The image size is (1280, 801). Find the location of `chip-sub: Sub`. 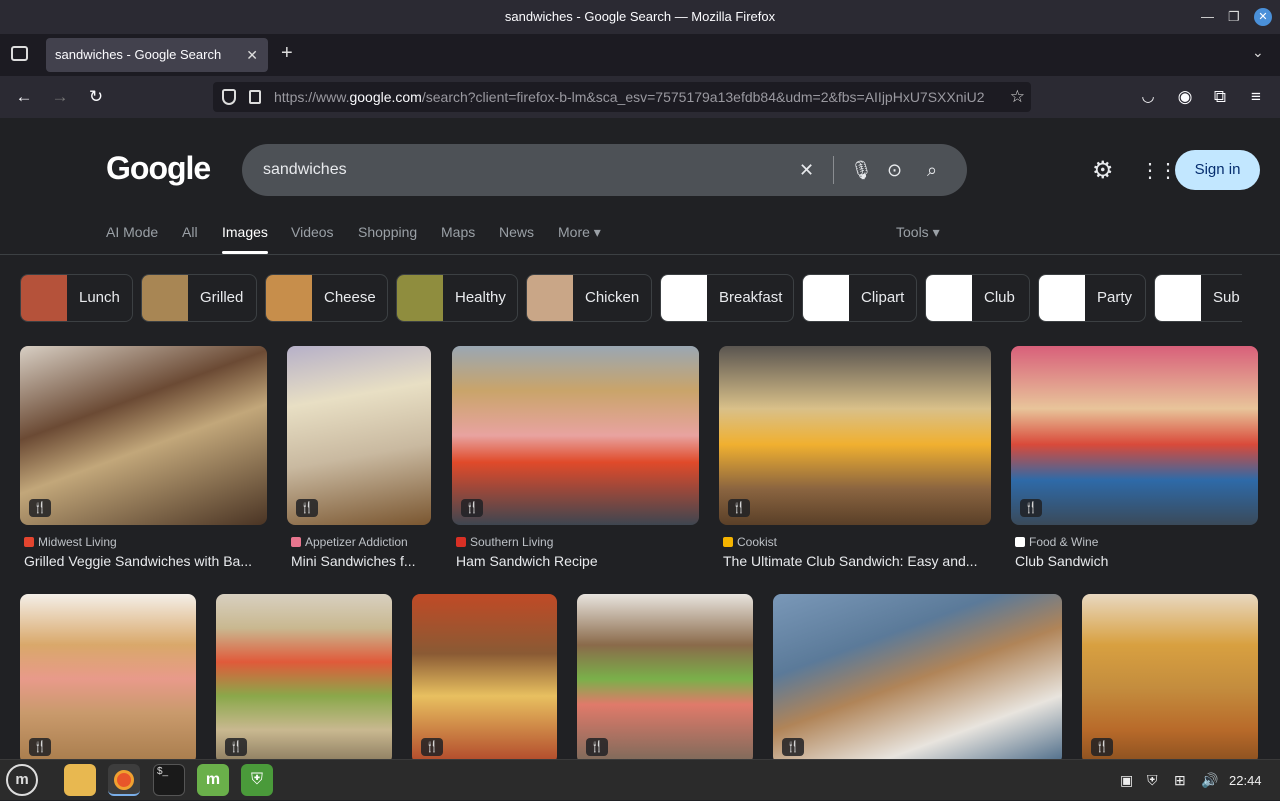

chip-sub: Sub is located at coordinates (1198, 298).